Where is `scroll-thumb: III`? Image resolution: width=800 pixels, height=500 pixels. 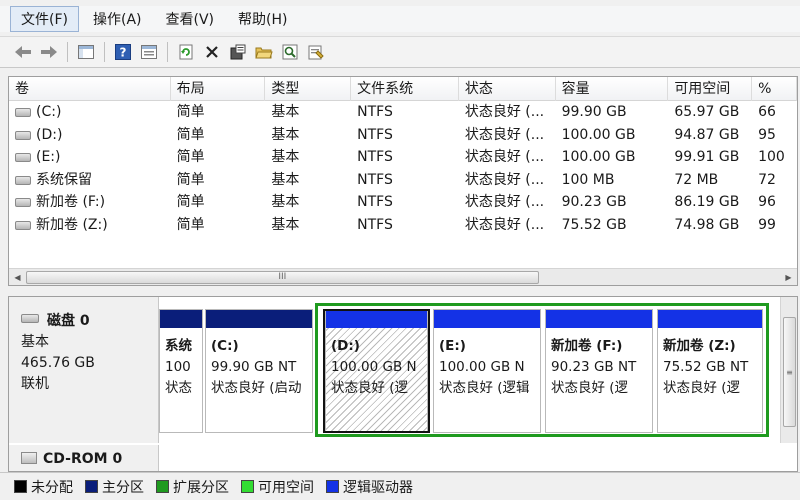 scroll-thumb: III is located at coordinates (282, 277).